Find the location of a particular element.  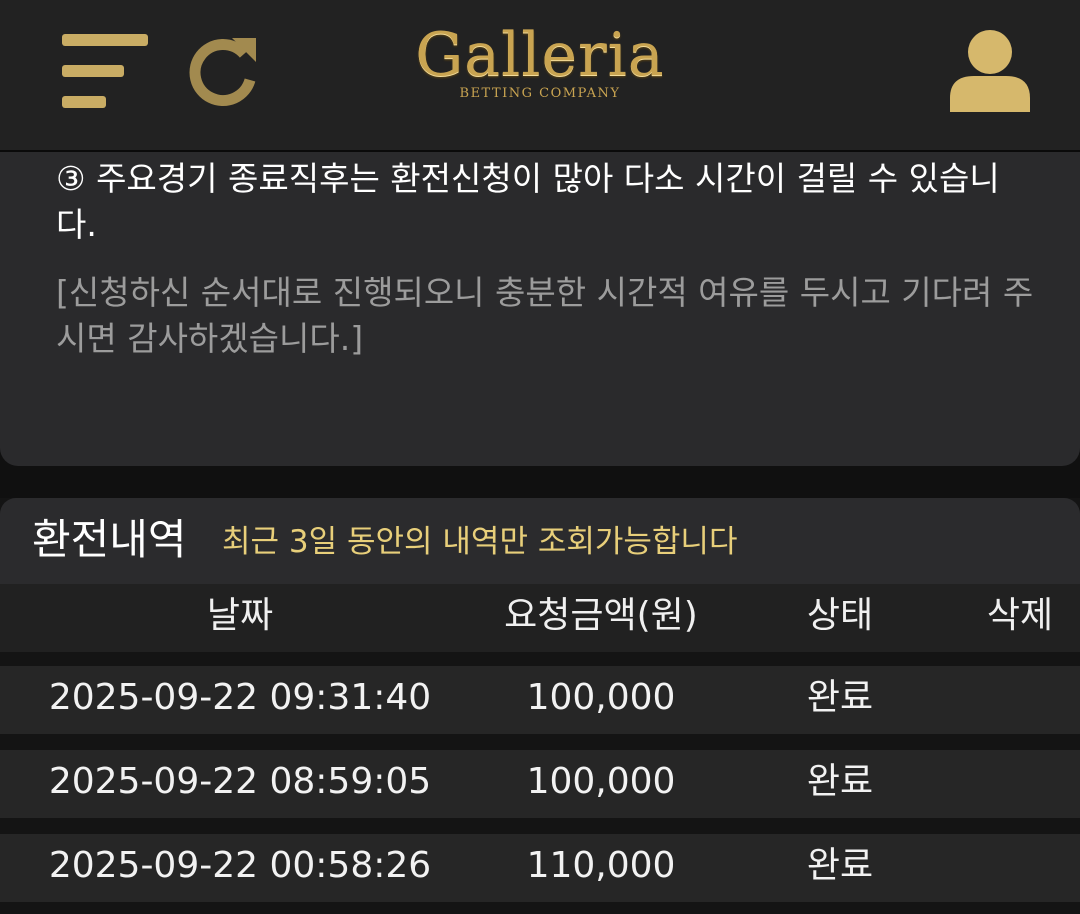

history-header: 환전내역 최근 3일 동안의 내역만 조회가능합니다 is located at coordinates (540, 541).